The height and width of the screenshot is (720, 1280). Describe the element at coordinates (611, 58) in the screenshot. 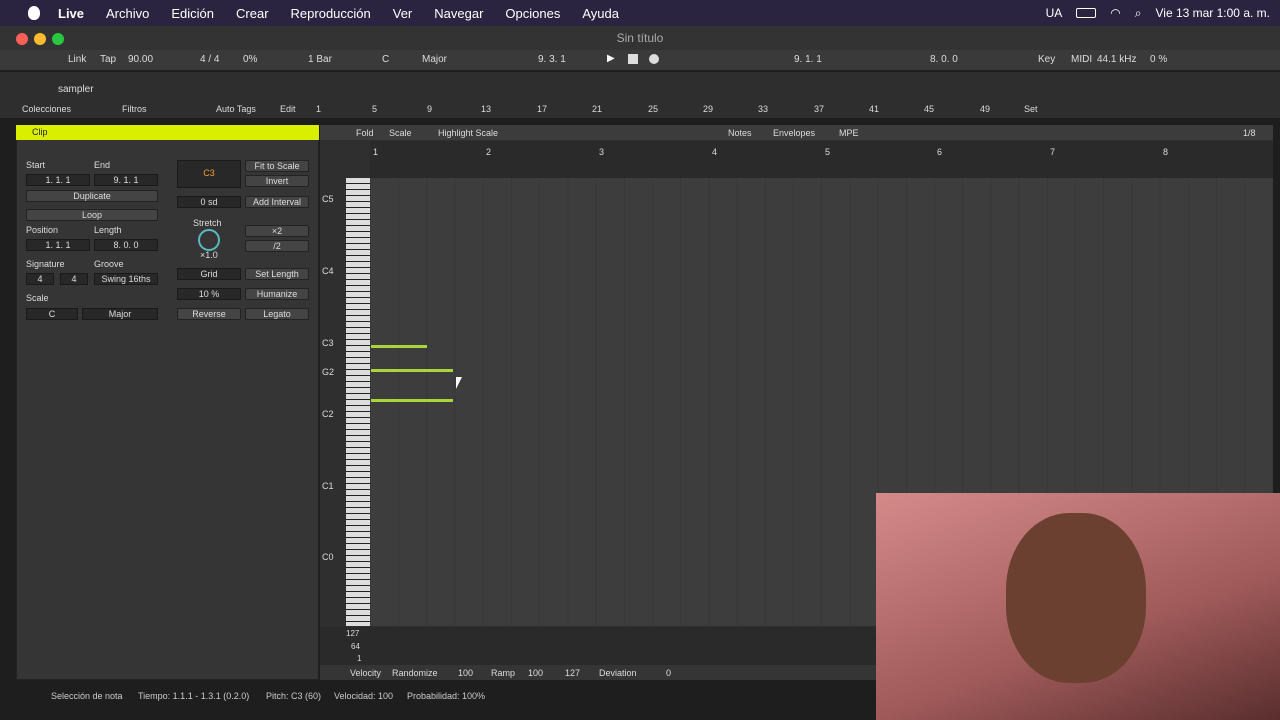

I see `play-icon: ▶` at that location.